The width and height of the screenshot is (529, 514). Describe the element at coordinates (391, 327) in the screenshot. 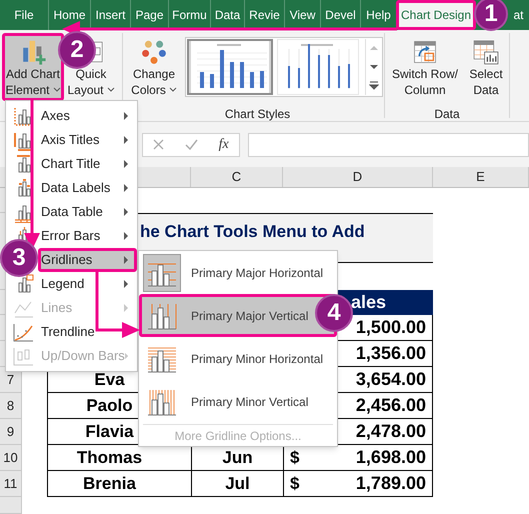

I see `table-cell-text: 1,500.00` at that location.